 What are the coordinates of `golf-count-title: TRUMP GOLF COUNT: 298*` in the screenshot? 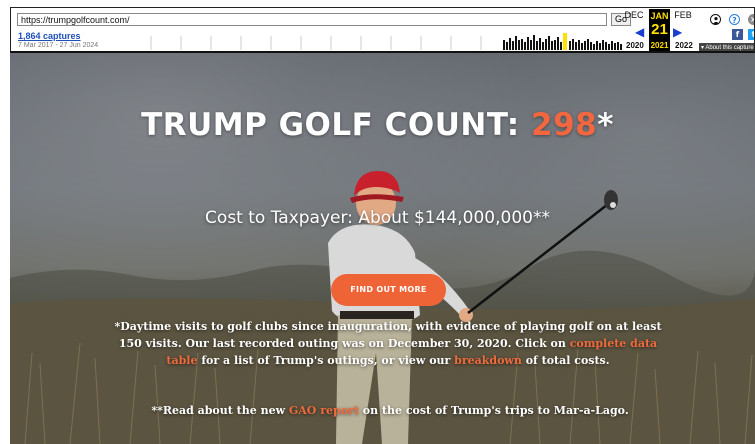 It's located at (377, 125).